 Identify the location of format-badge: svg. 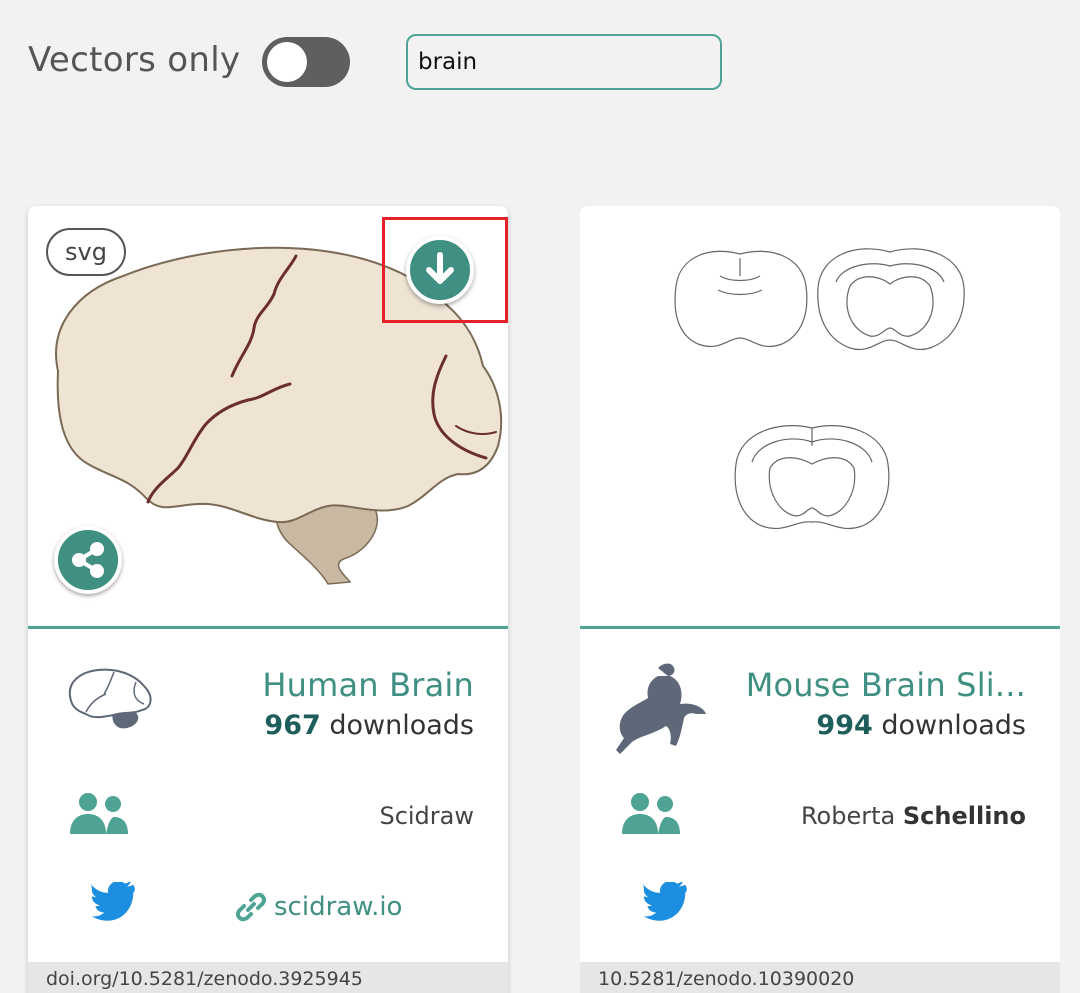
(86, 252).